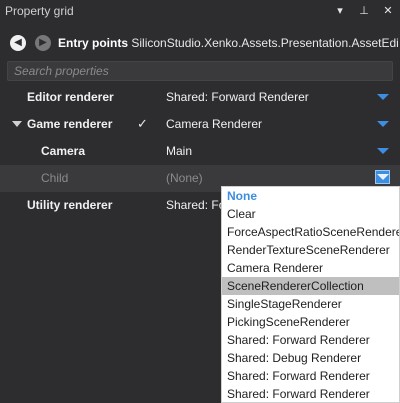 The width and height of the screenshot is (400, 403). What do you see at coordinates (93, 43) in the screenshot?
I see `breadcrumb-root: Entry points` at bounding box center [93, 43].